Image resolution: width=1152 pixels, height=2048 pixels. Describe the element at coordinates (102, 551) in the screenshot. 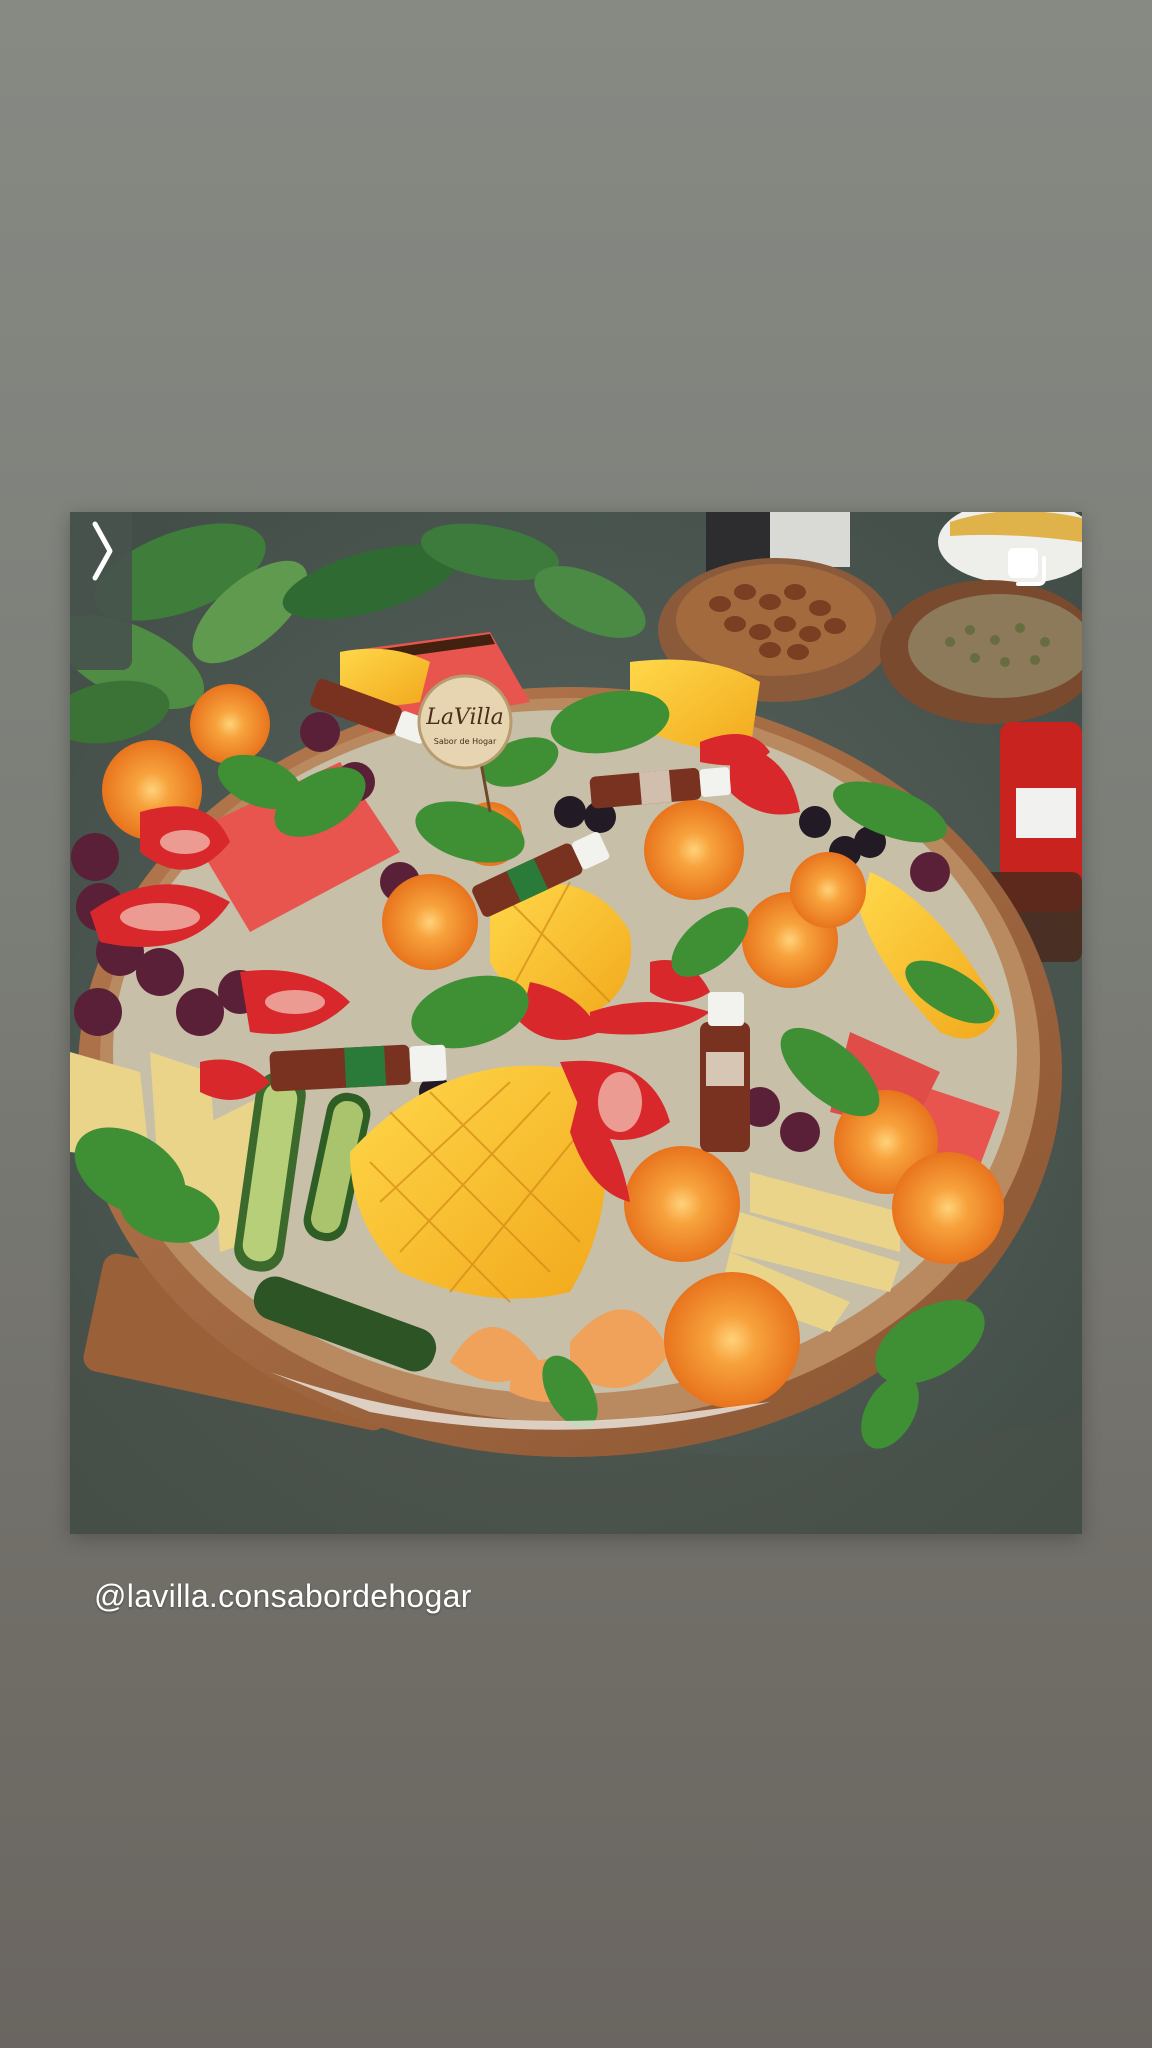

I see `chevron-right-icon` at that location.